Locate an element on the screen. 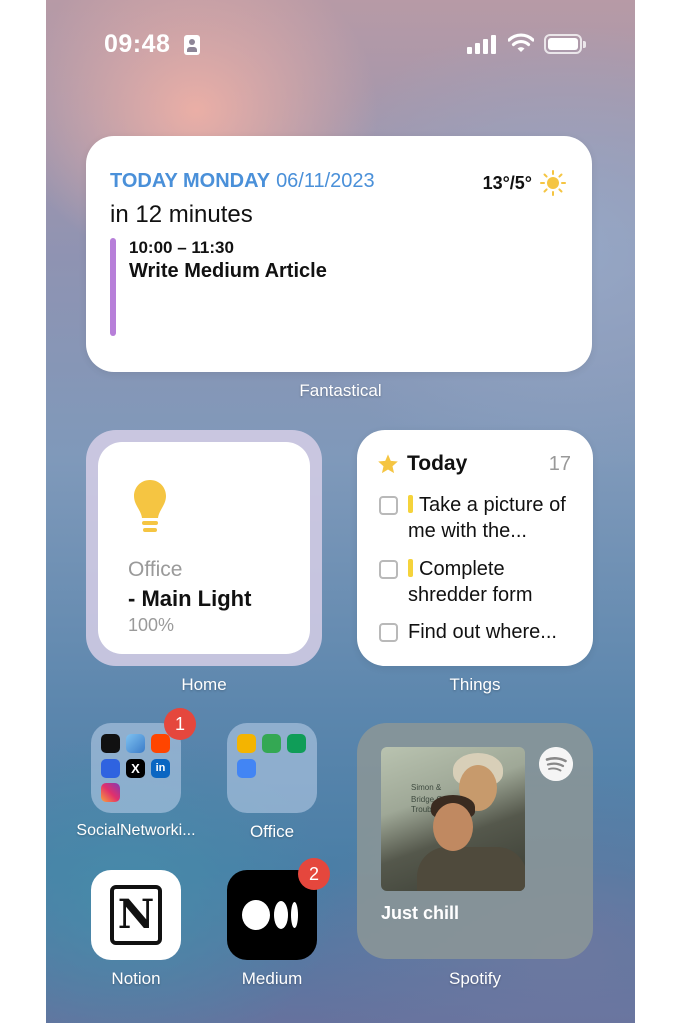 The width and height of the screenshot is (680, 1023). home-widget: Office - Main Light 100% is located at coordinates (204, 548).